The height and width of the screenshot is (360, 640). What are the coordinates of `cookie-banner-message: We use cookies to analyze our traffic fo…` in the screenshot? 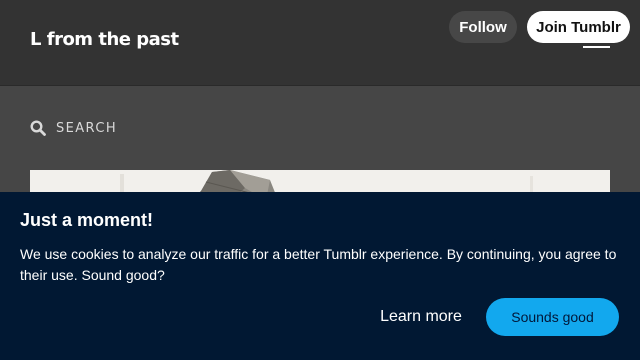 It's located at (318, 264).